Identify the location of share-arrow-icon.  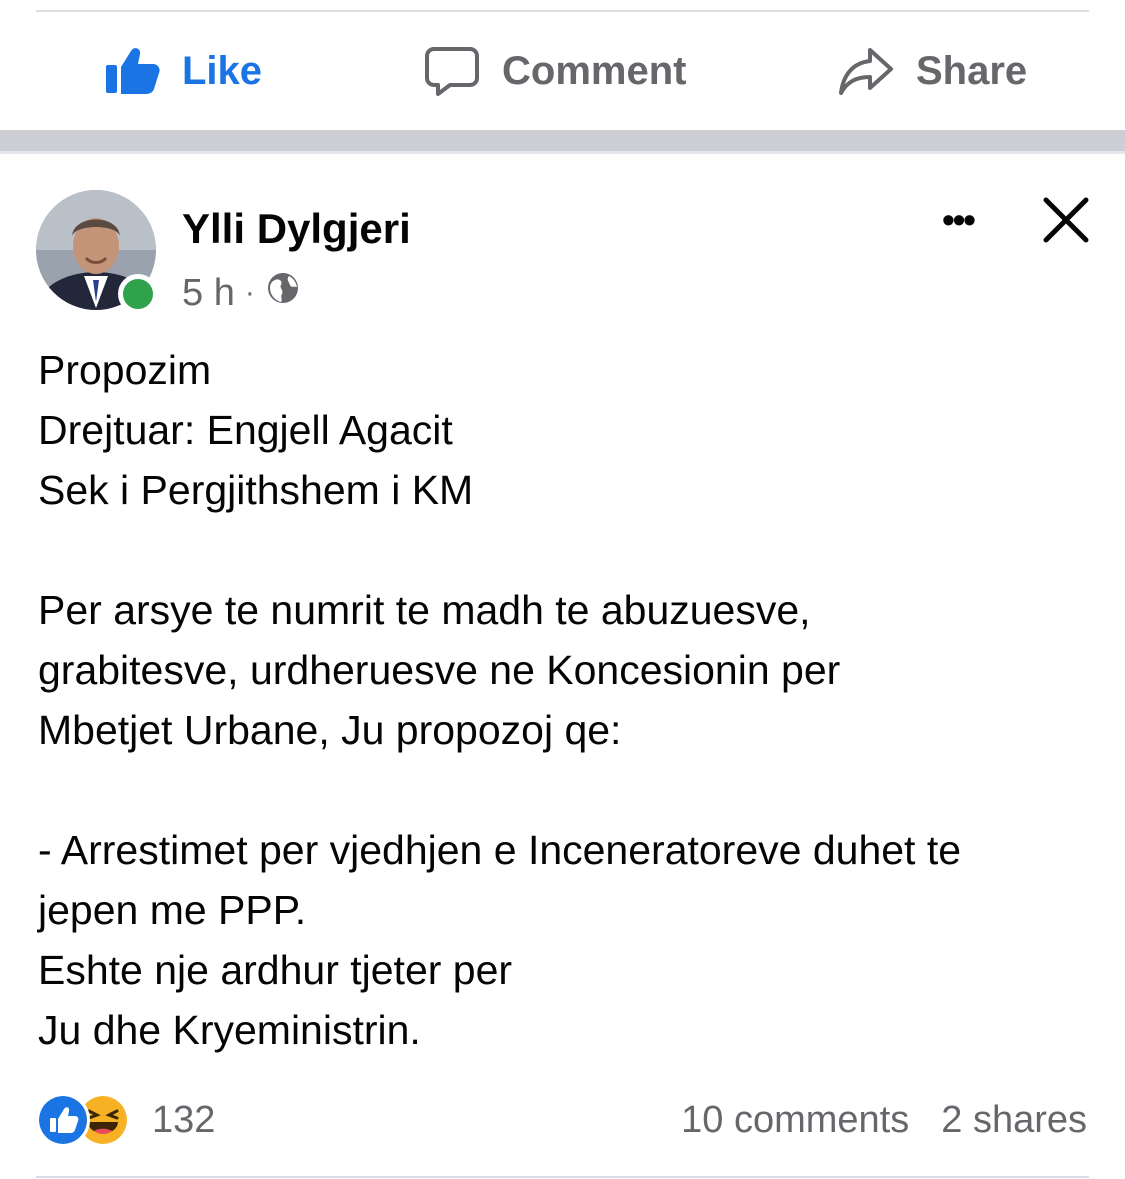
(866, 71).